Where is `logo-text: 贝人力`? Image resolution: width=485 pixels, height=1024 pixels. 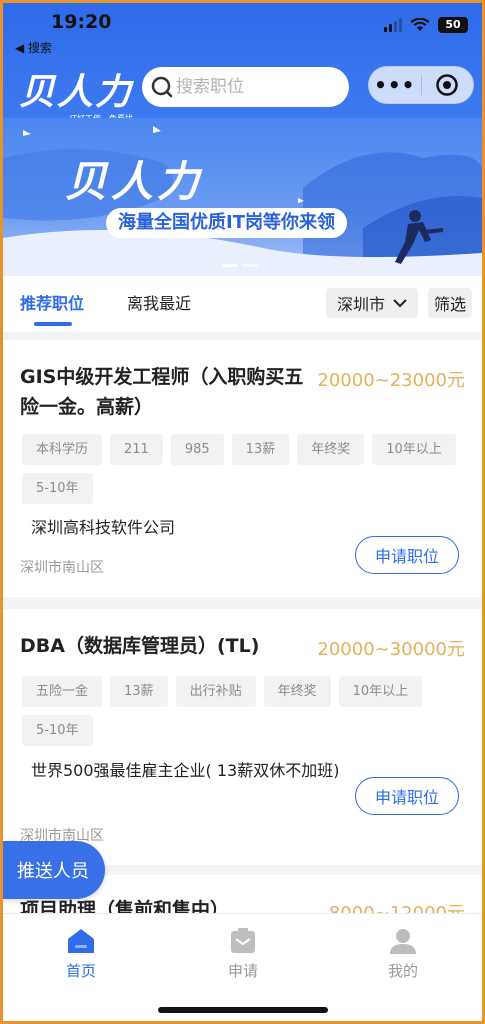
logo-text: 贝人力 is located at coordinates (76, 92).